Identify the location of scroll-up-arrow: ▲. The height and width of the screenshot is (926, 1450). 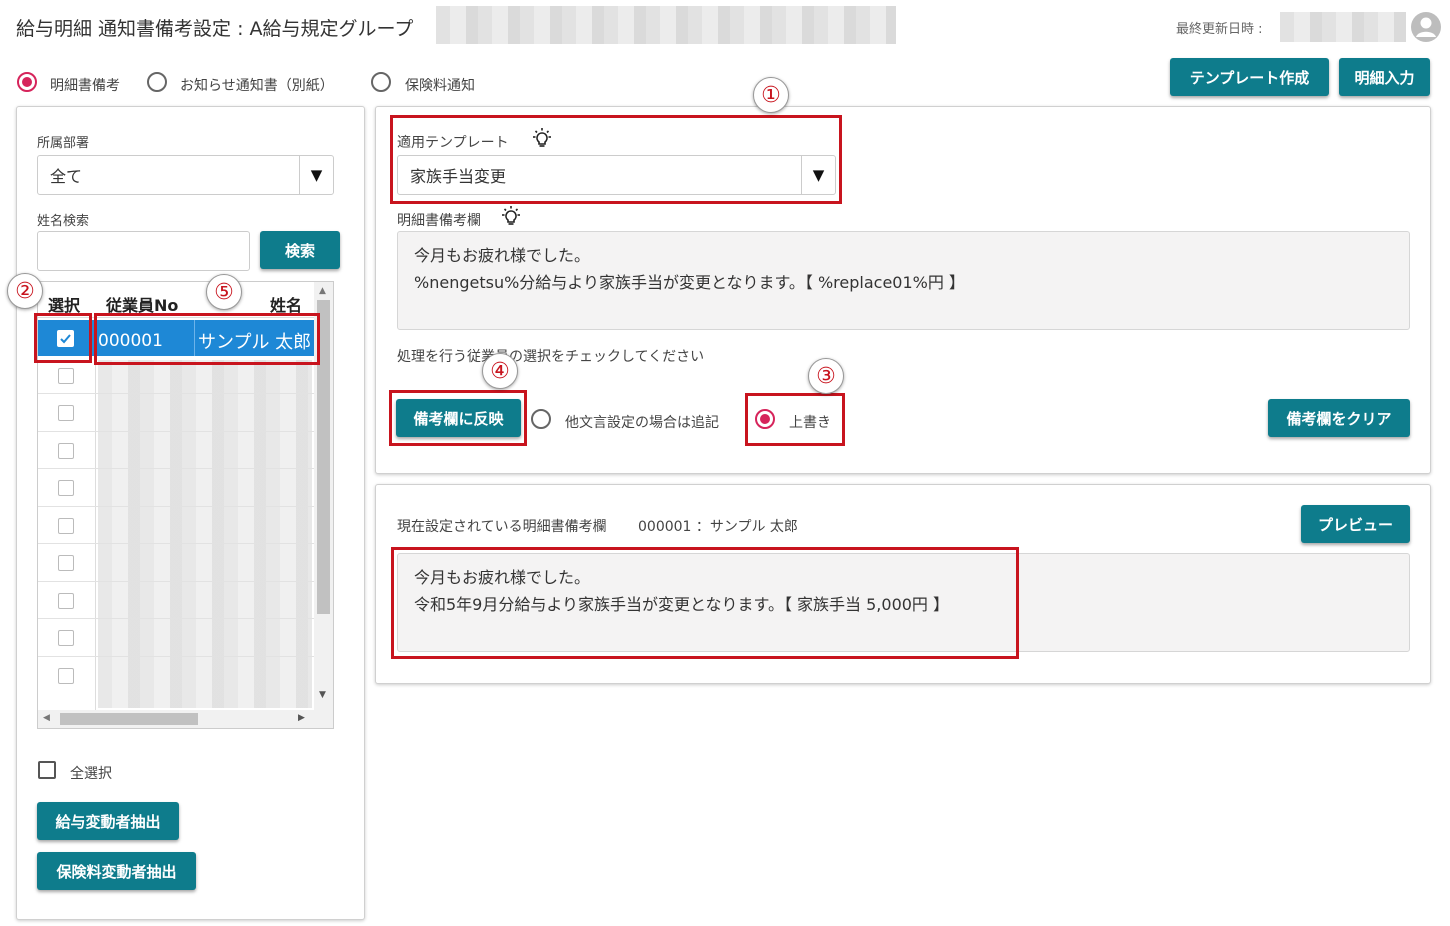
(322, 291).